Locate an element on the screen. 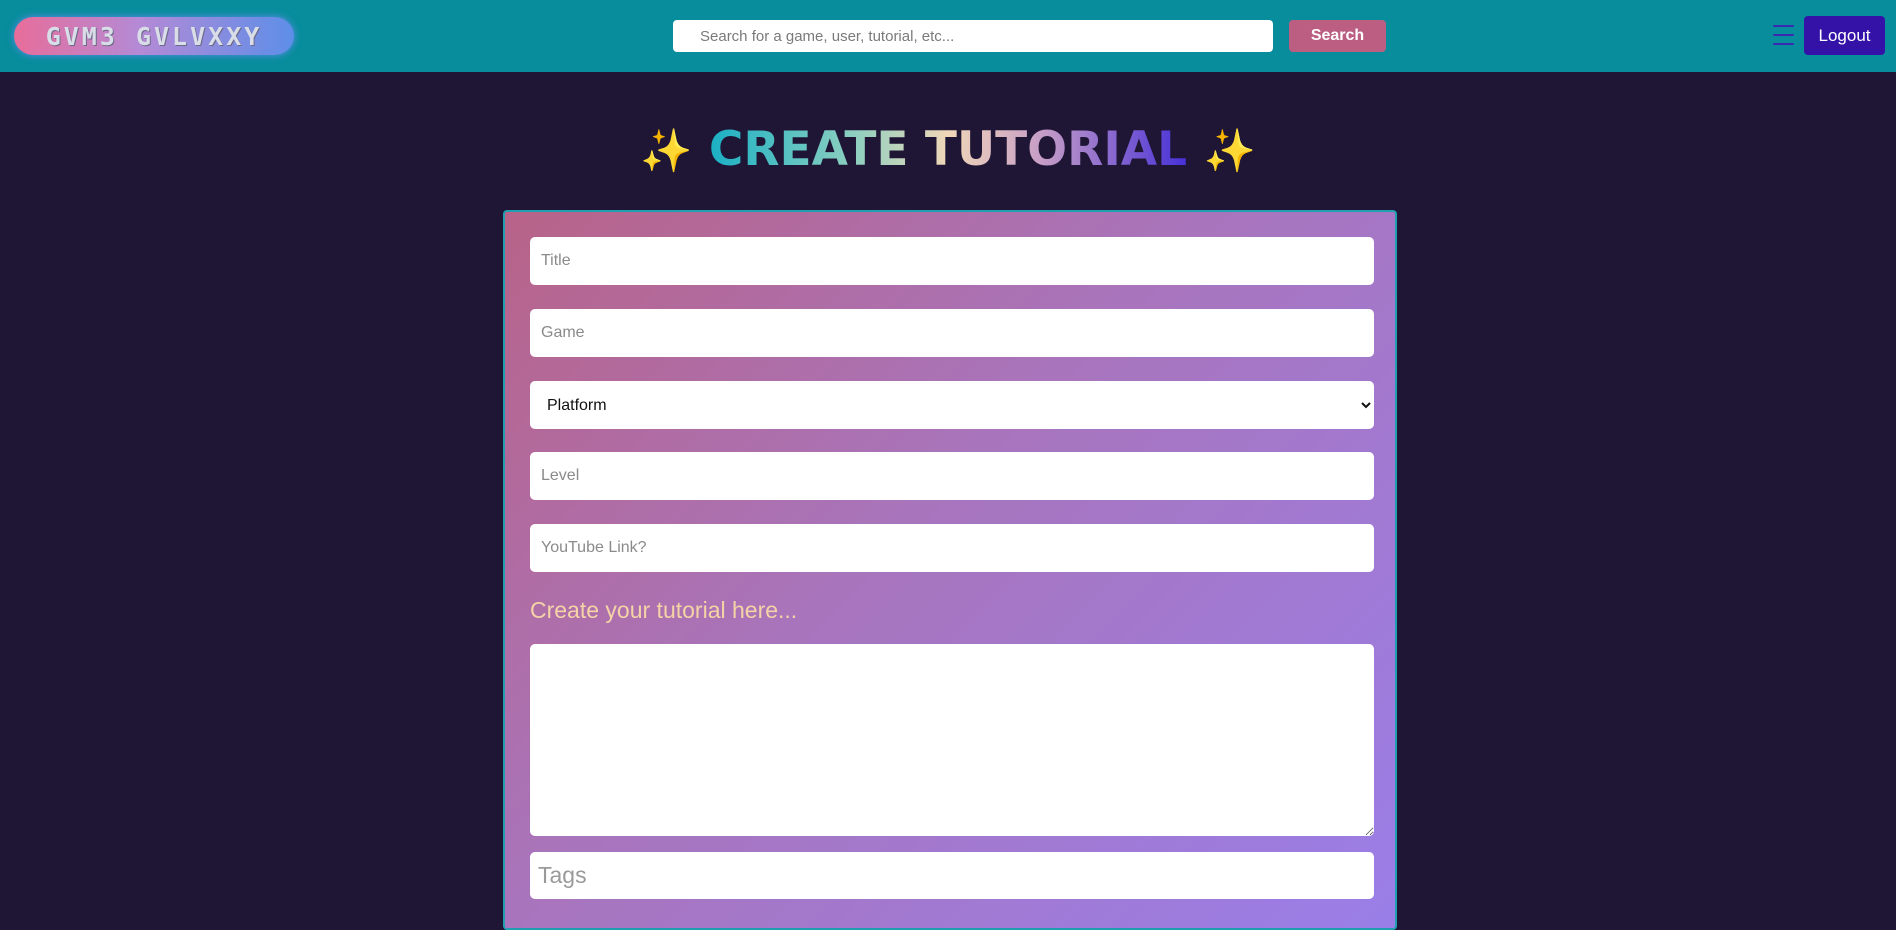 The height and width of the screenshot is (930, 1896). page-title-text: CREATE TUTORIAL is located at coordinates (948, 149).